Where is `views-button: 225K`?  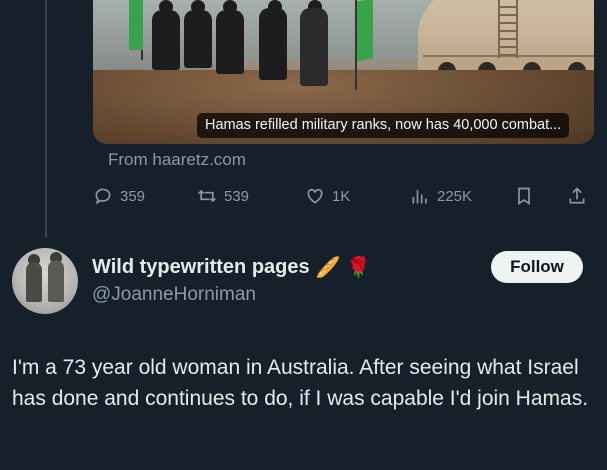 views-button: 225K is located at coordinates (441, 196).